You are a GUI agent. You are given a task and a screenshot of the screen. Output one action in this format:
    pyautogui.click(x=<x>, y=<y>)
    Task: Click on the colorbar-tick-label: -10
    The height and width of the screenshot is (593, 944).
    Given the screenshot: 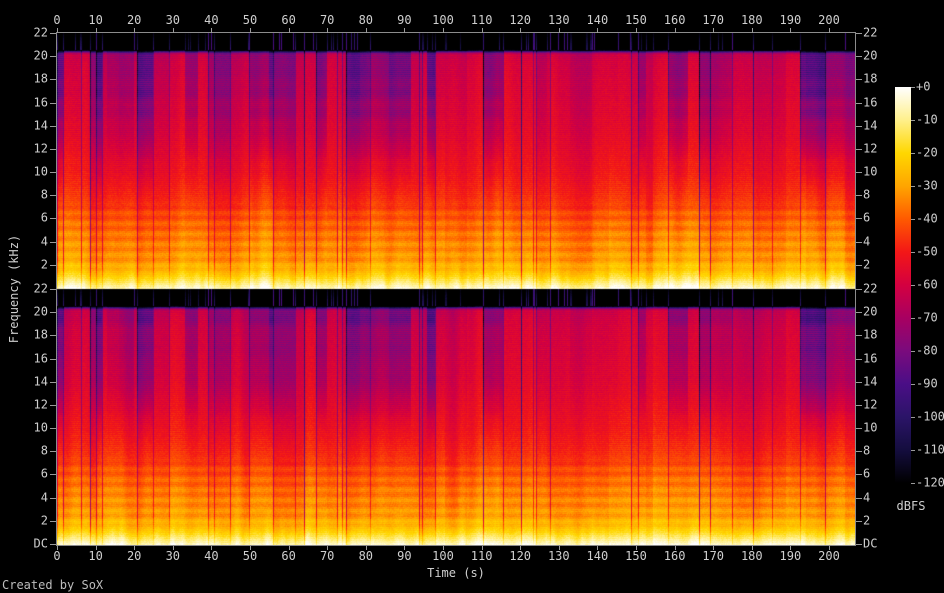 What is the action you would take?
    pyautogui.click(x=927, y=119)
    